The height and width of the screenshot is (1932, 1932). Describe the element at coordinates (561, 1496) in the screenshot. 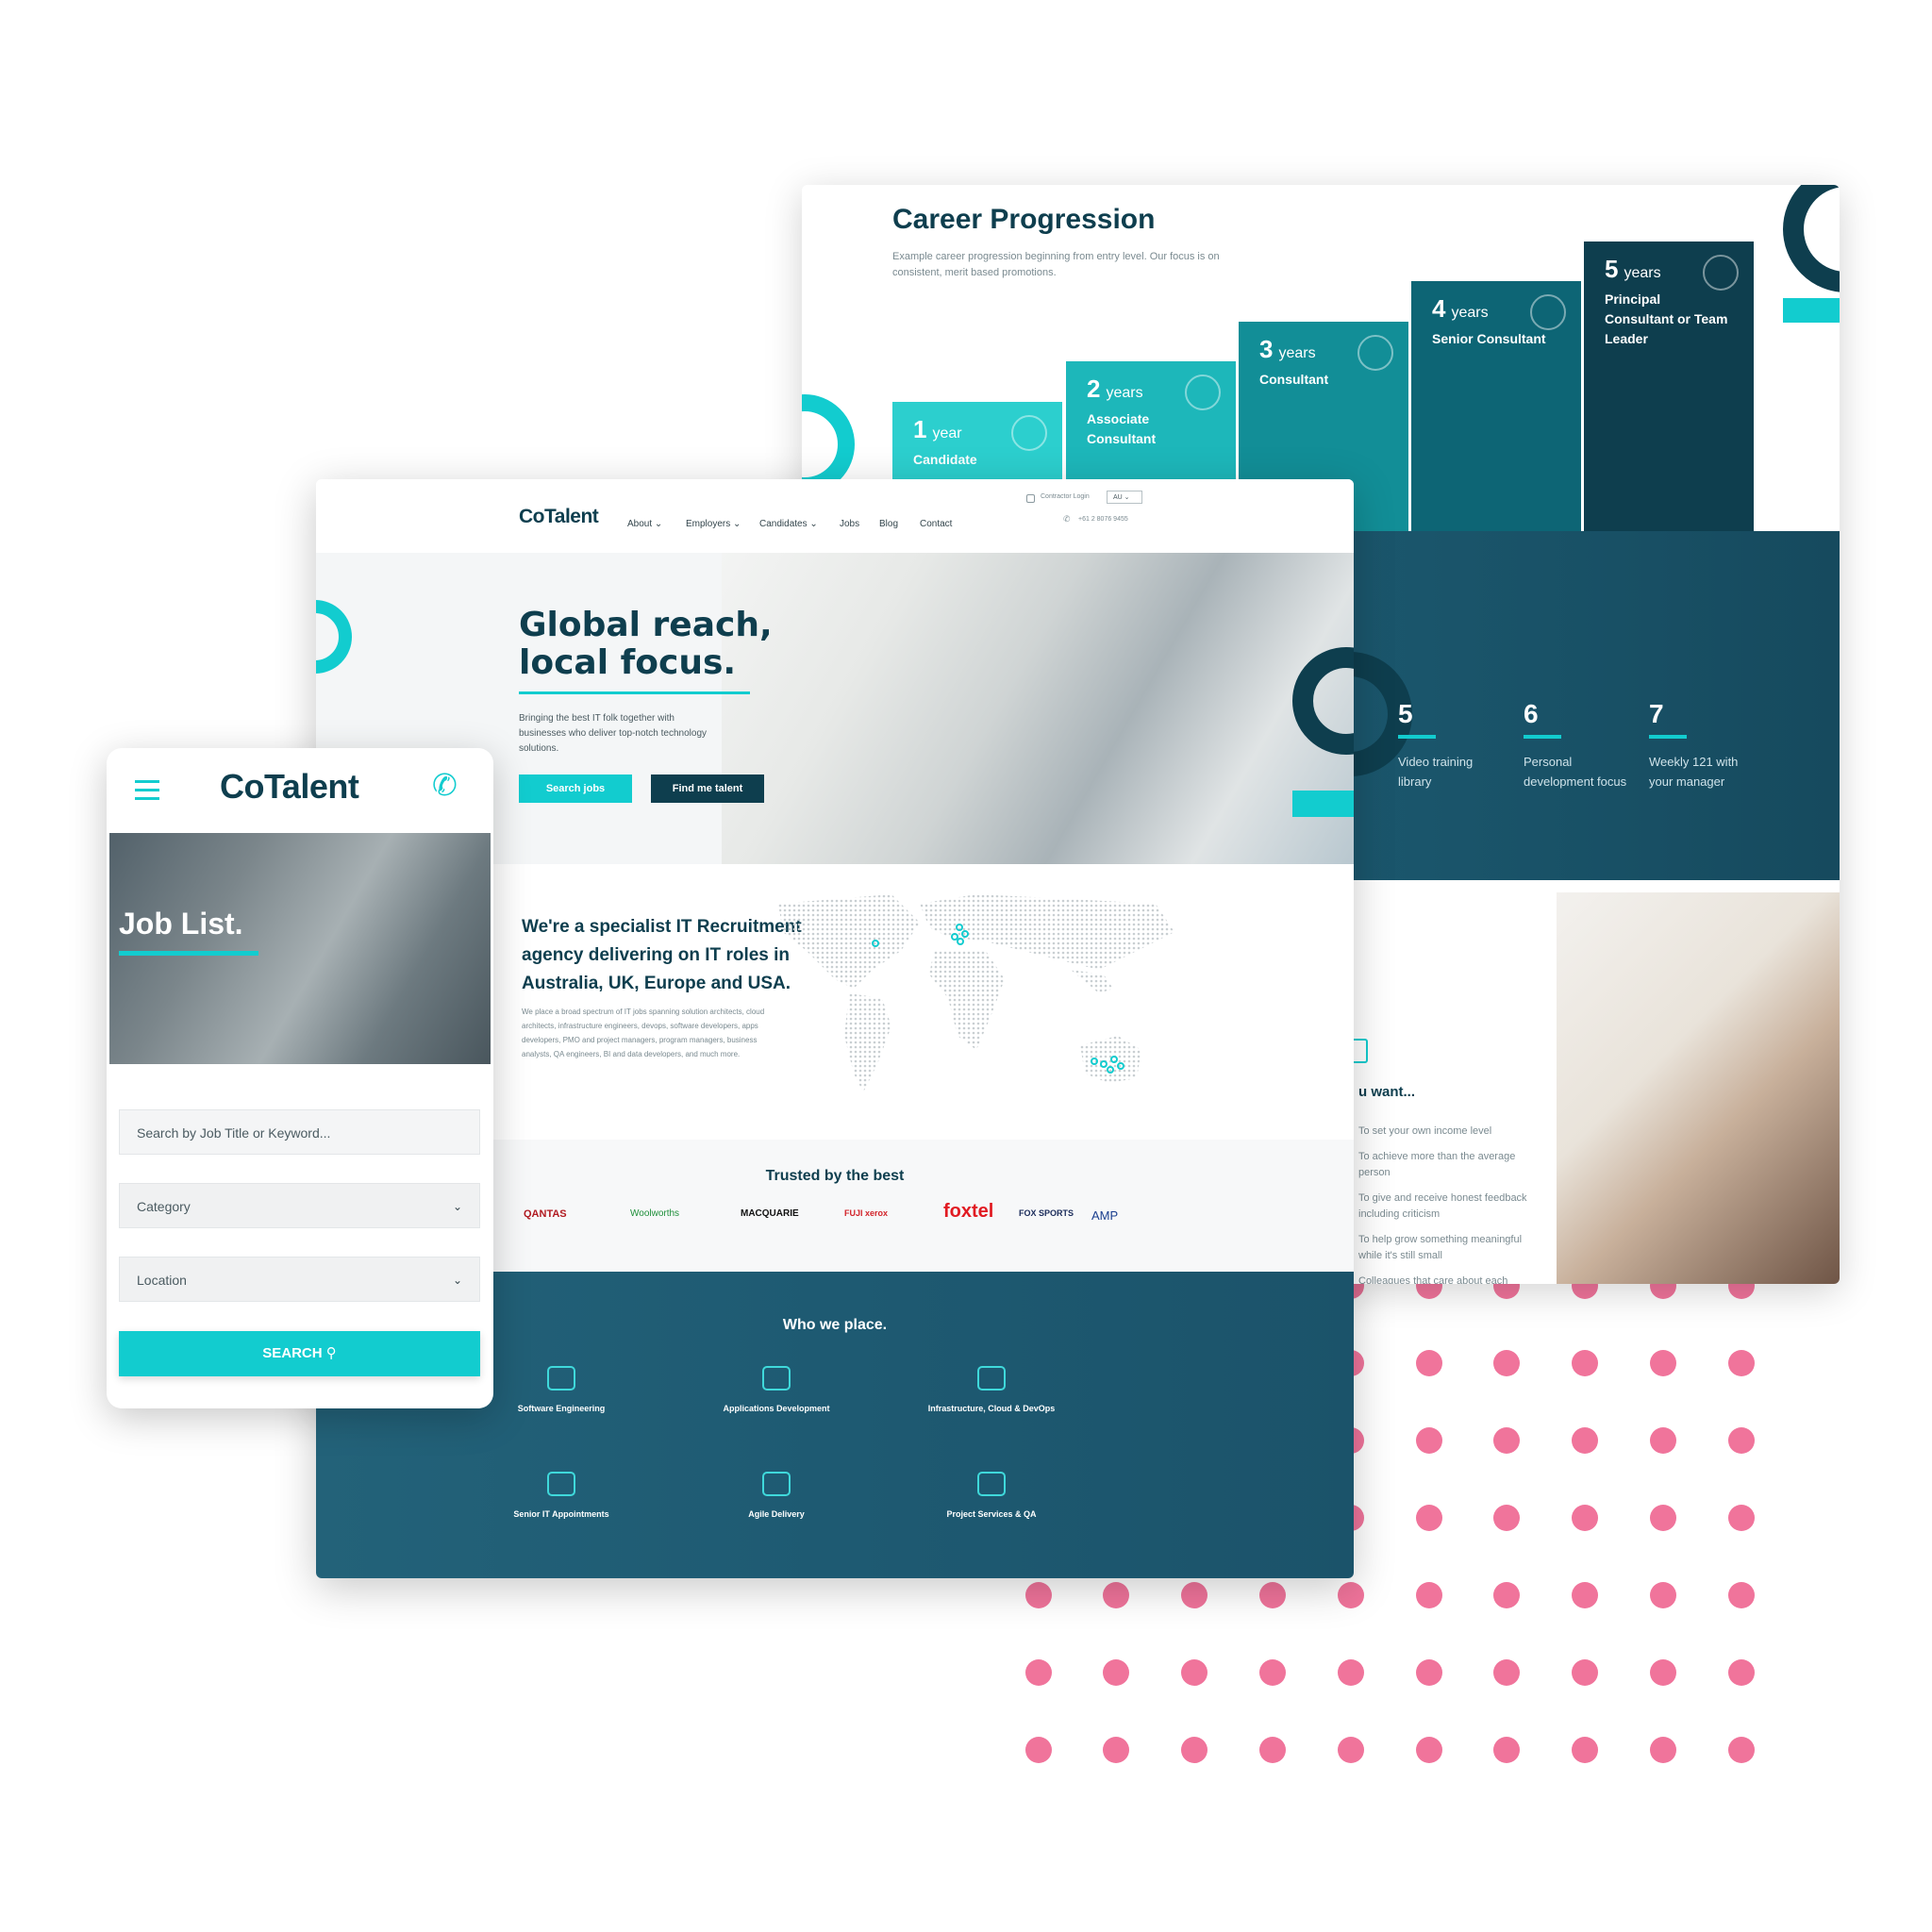

I see `category-senior-it: Senior IT Appointments` at that location.